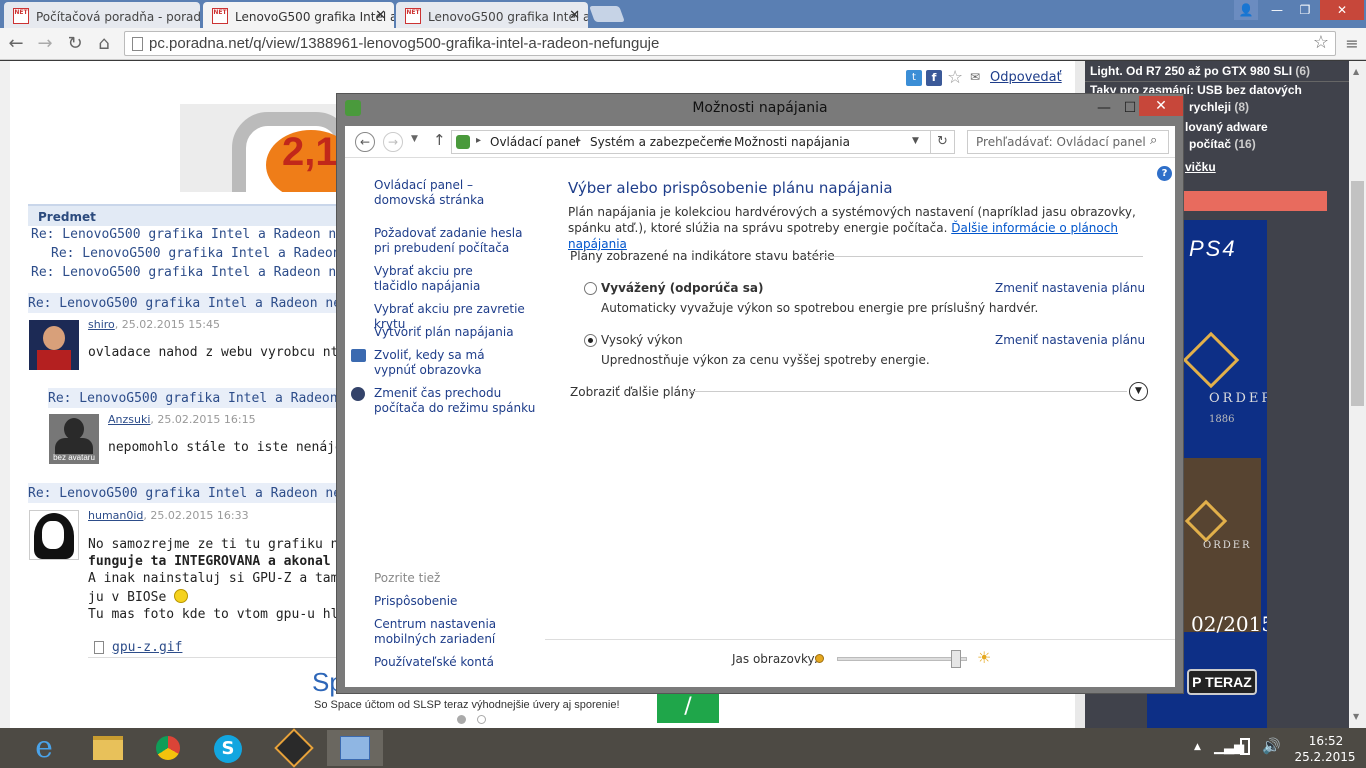  What do you see at coordinates (1200, 71) in the screenshot?
I see `sidebar-link: Light. Od R7 250 až po GTX 980 SLI (6)` at bounding box center [1200, 71].